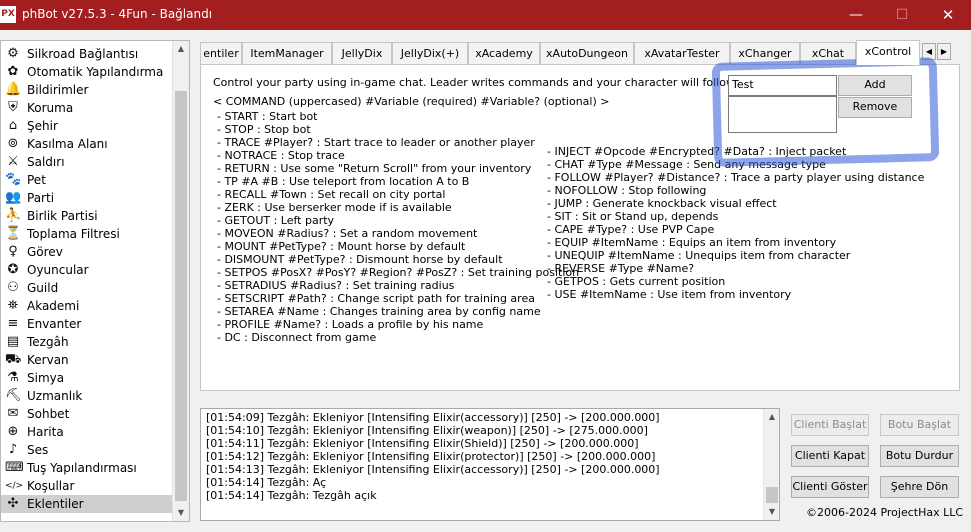 The height and width of the screenshot is (532, 971). I want to click on log-scroll-thumb, so click(772, 495).